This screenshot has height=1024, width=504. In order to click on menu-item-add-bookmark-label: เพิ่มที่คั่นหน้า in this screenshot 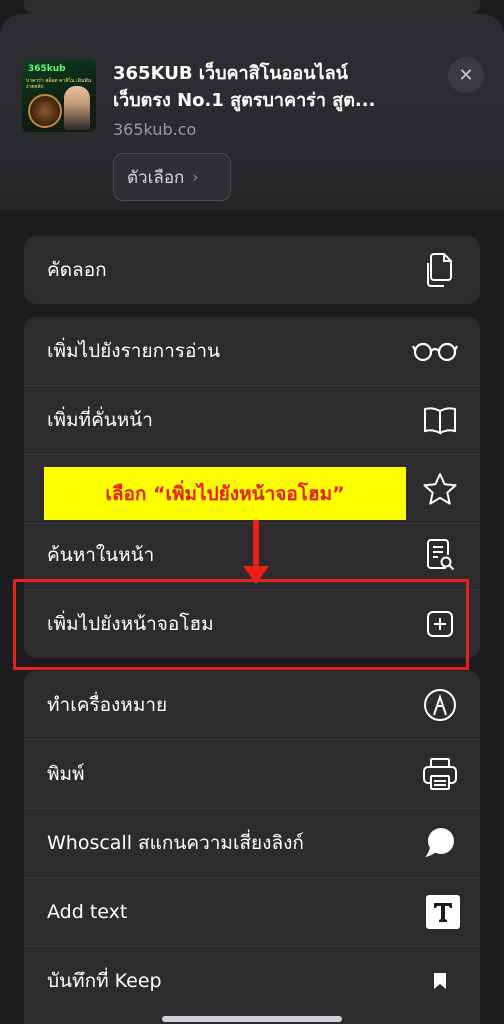, I will do `click(100, 420)`.